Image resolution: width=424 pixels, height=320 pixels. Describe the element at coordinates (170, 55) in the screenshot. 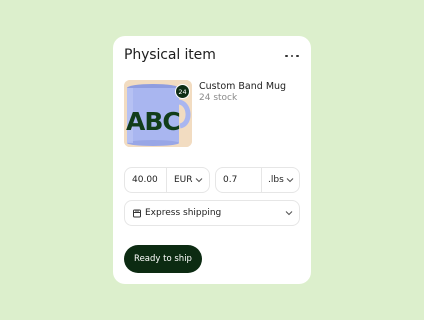

I see `card-title: Physical item` at that location.